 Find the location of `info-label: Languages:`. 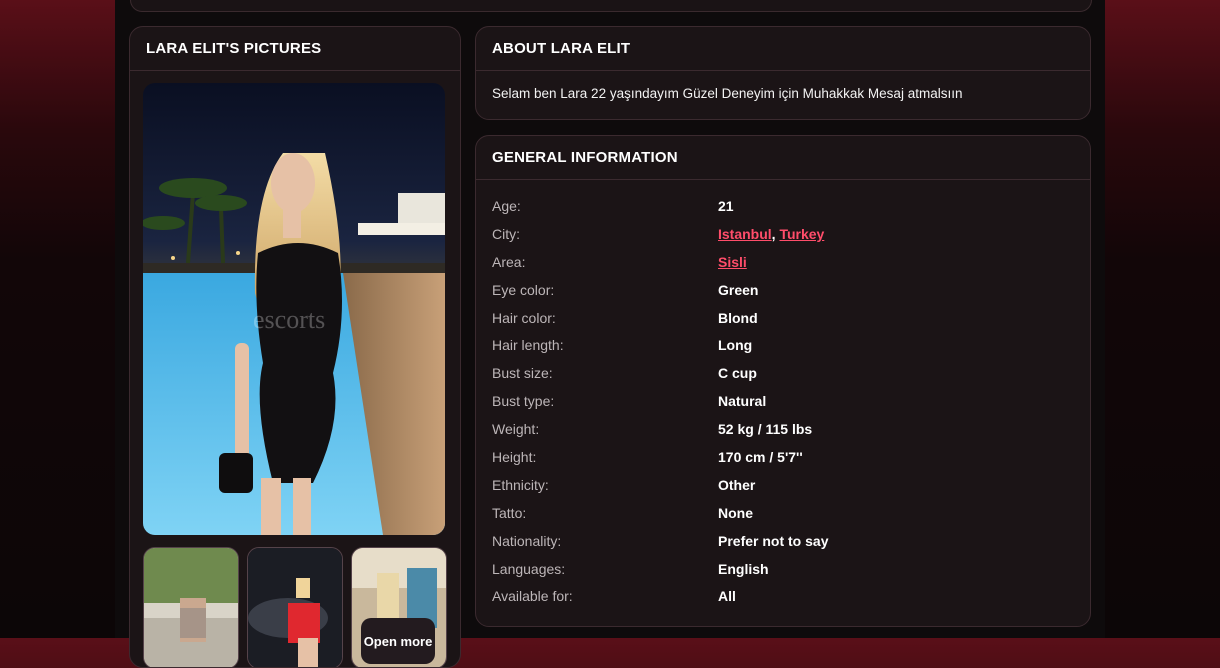

info-label: Languages: is located at coordinates (529, 568).